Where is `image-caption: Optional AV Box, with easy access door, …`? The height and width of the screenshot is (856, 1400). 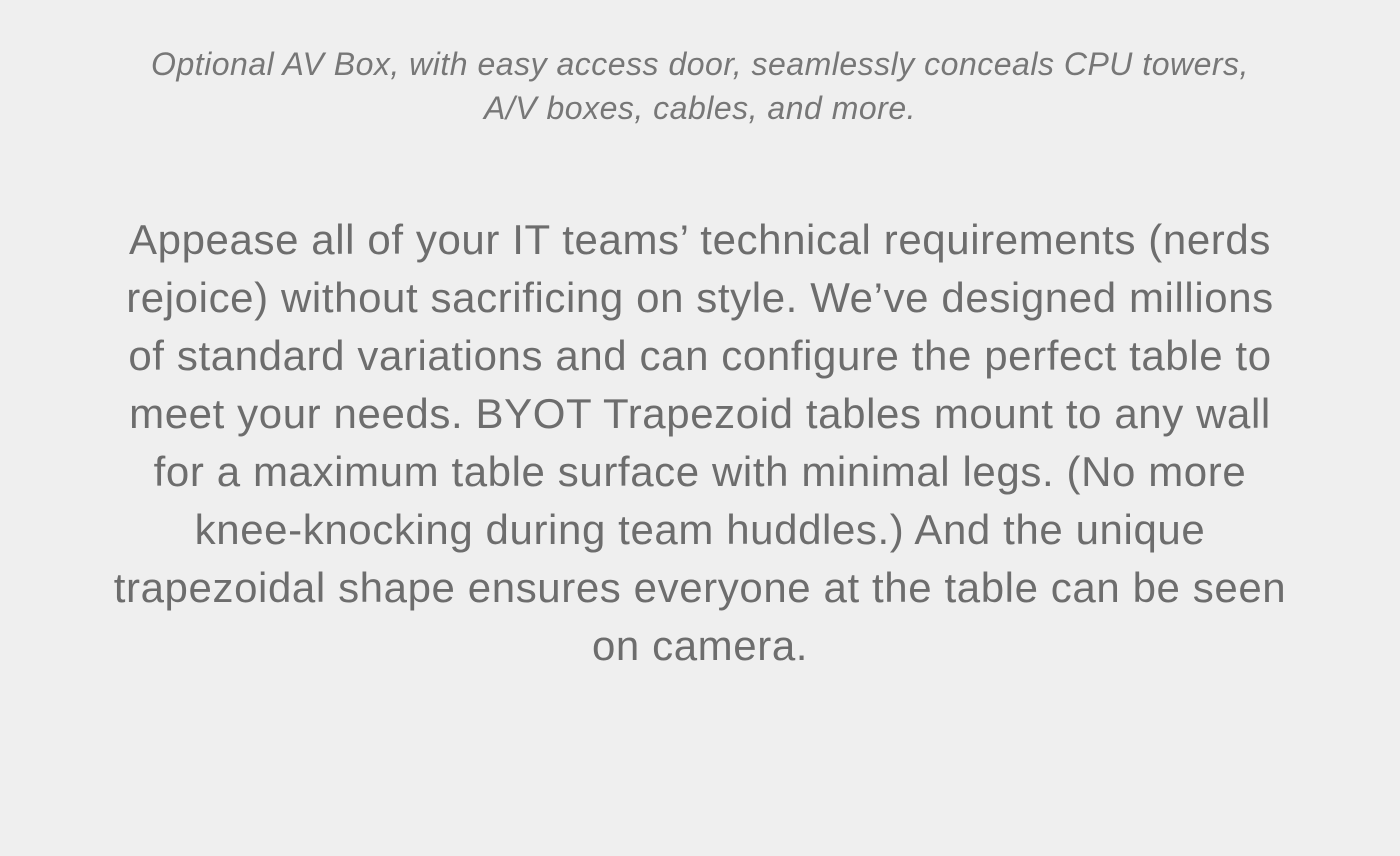 image-caption: Optional AV Box, with easy access door, … is located at coordinates (700, 86).